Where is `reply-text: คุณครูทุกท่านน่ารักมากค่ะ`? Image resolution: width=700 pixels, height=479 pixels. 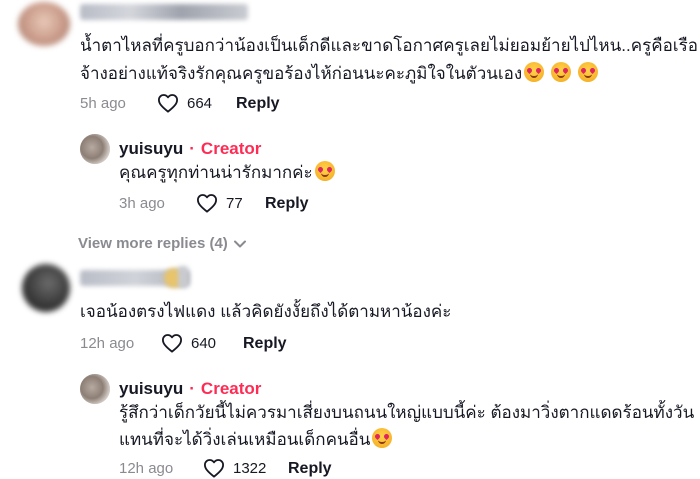
reply-text: คุณครูทุกท่านน่ารักมากค่ะ is located at coordinates (227, 173).